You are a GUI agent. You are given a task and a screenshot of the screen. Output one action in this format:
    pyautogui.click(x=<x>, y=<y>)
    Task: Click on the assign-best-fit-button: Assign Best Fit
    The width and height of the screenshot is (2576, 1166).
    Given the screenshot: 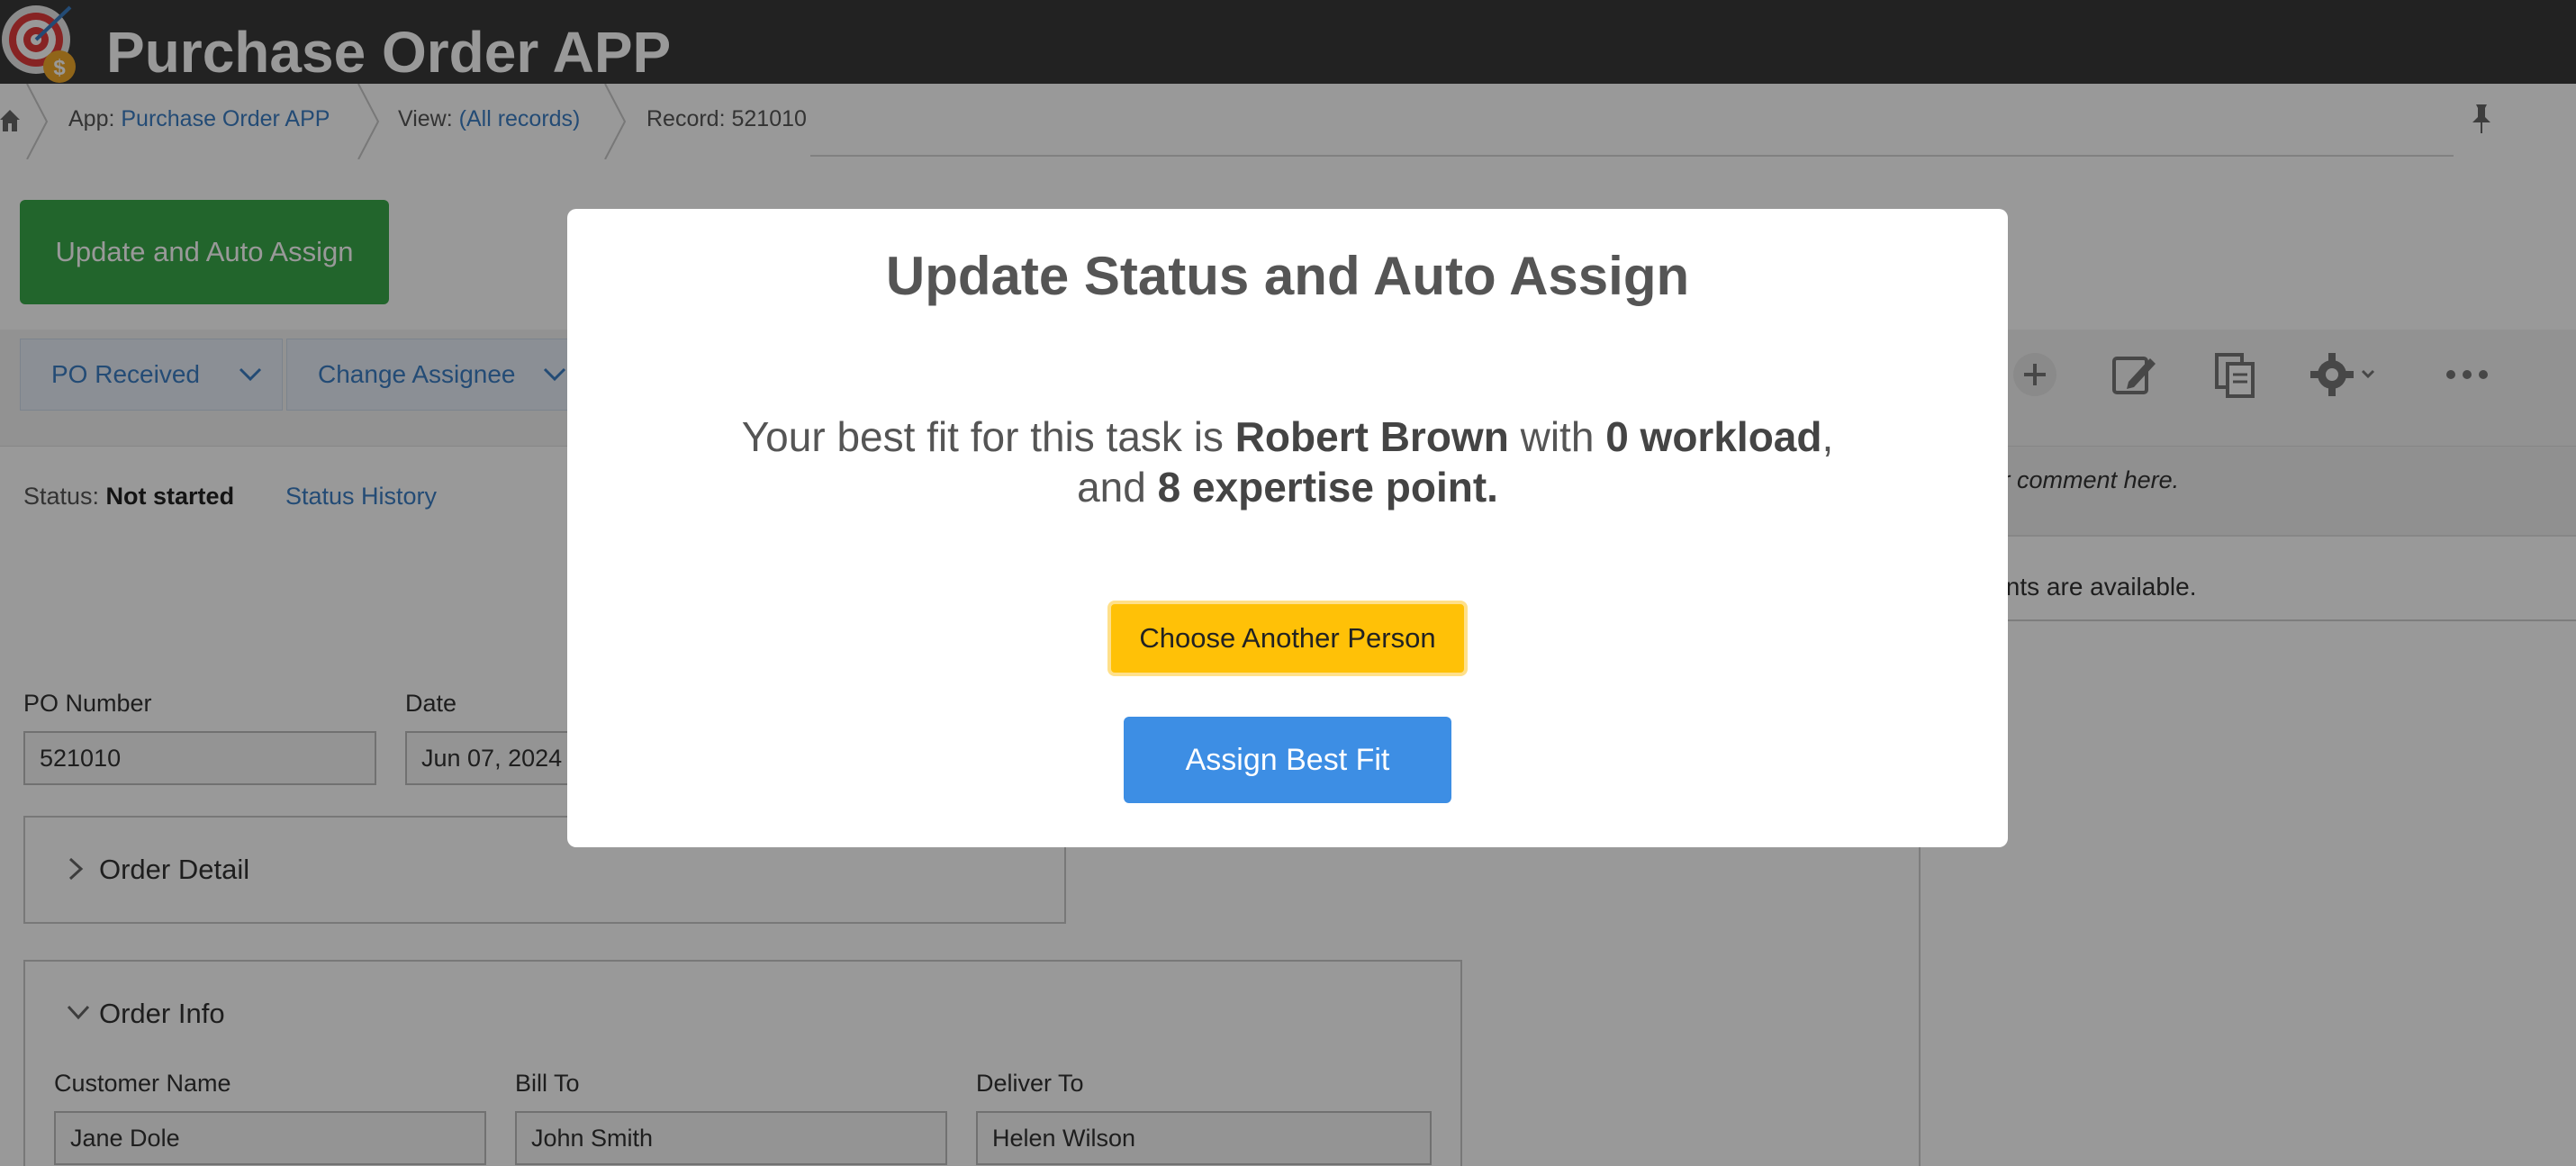 What is the action you would take?
    pyautogui.click(x=1287, y=760)
    